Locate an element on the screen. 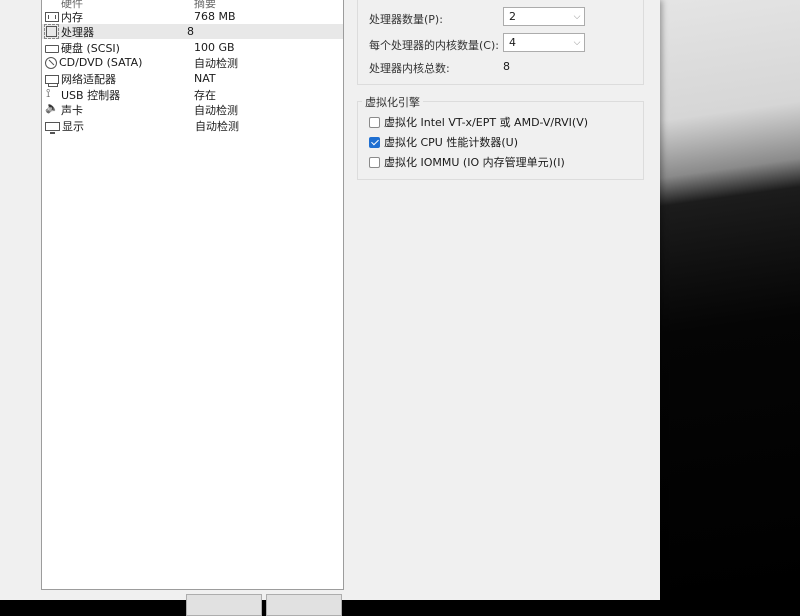  cores-per-processor-value: 4 is located at coordinates (512, 42).